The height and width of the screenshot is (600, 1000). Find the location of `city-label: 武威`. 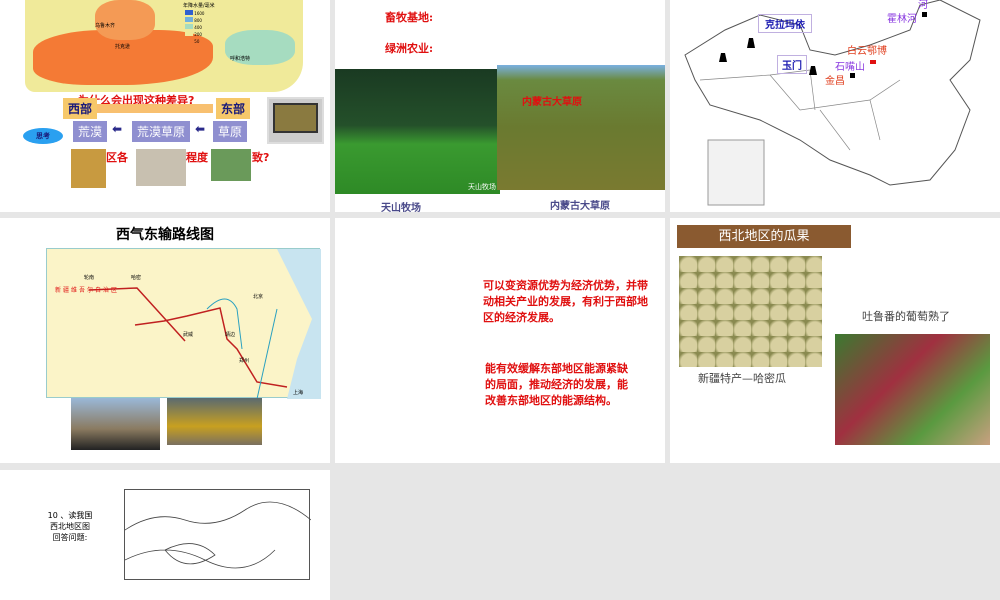

city-label: 武威 is located at coordinates (188, 335).